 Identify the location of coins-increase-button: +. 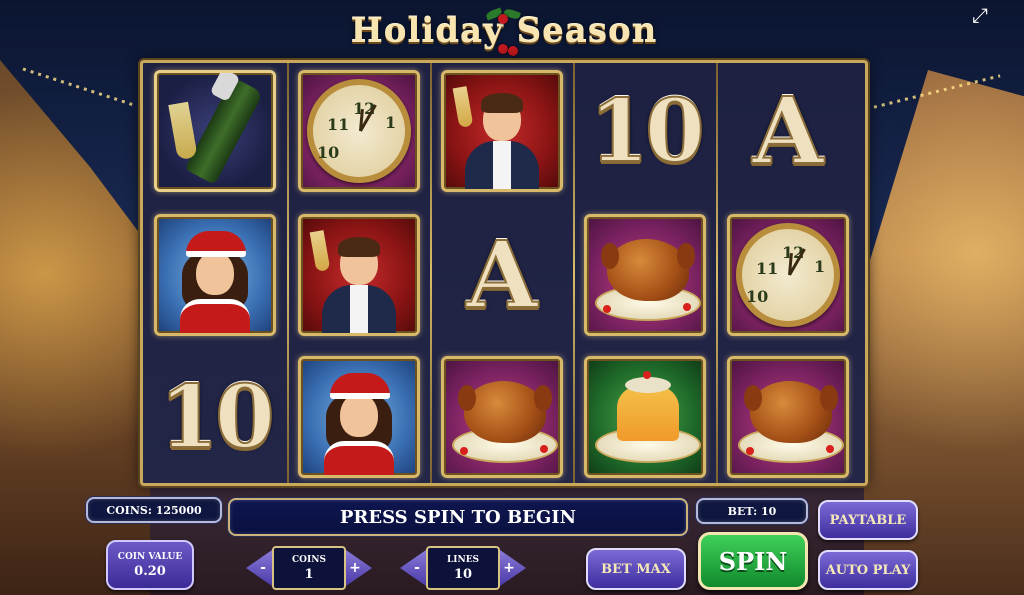
(359, 568).